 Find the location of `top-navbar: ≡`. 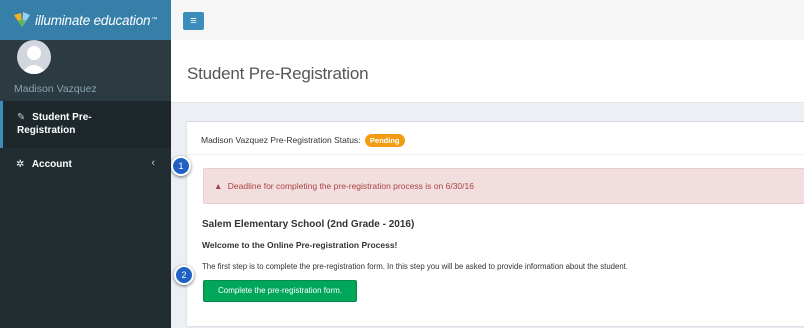

top-navbar: ≡ is located at coordinates (487, 20).